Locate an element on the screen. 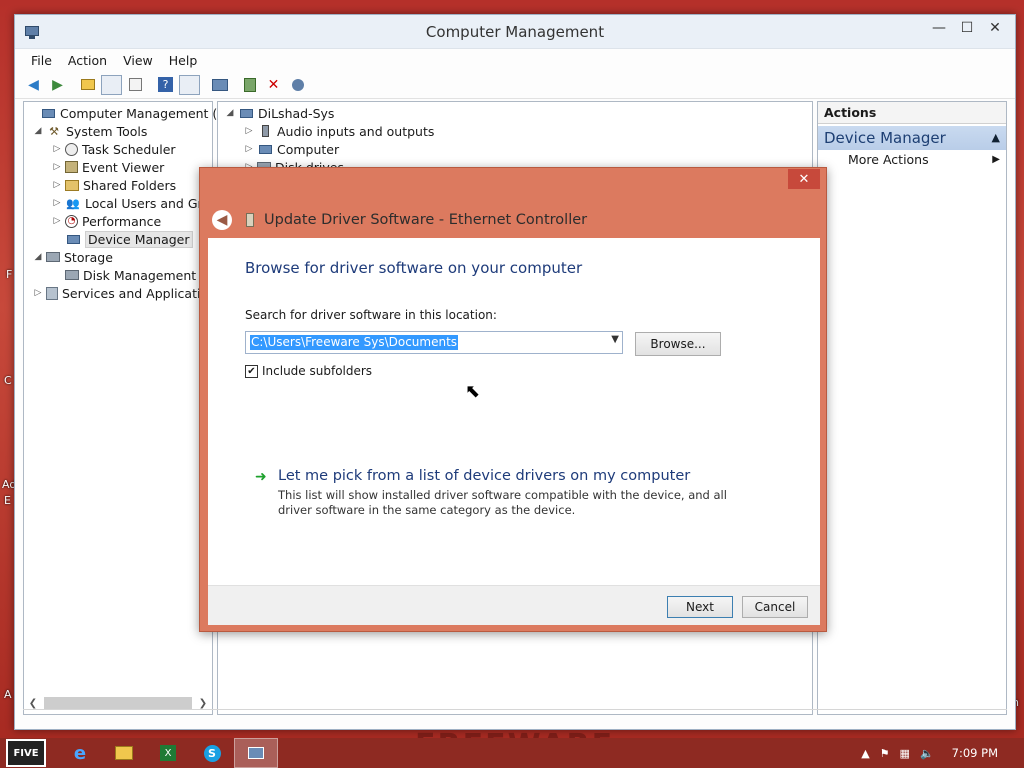  storage-icon is located at coordinates (53, 257).